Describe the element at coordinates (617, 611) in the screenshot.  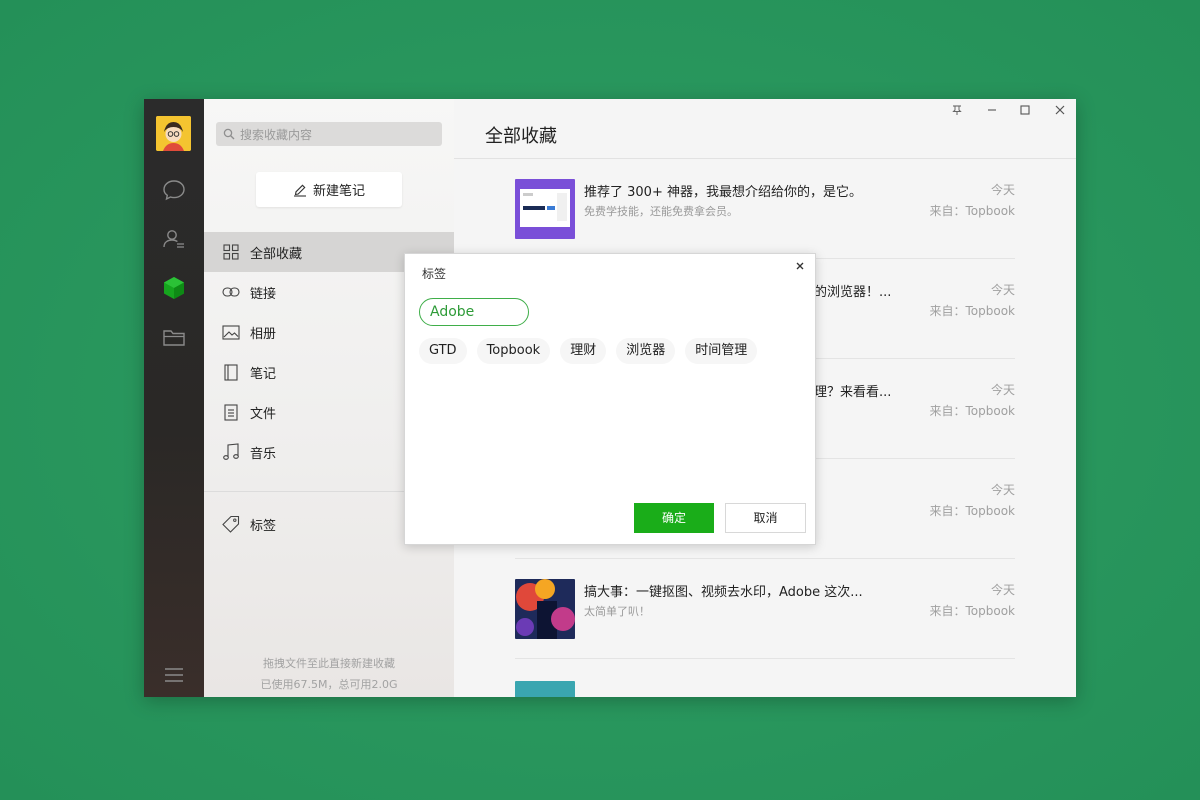
I see `item-subtitle: 太简单了叭！` at that location.